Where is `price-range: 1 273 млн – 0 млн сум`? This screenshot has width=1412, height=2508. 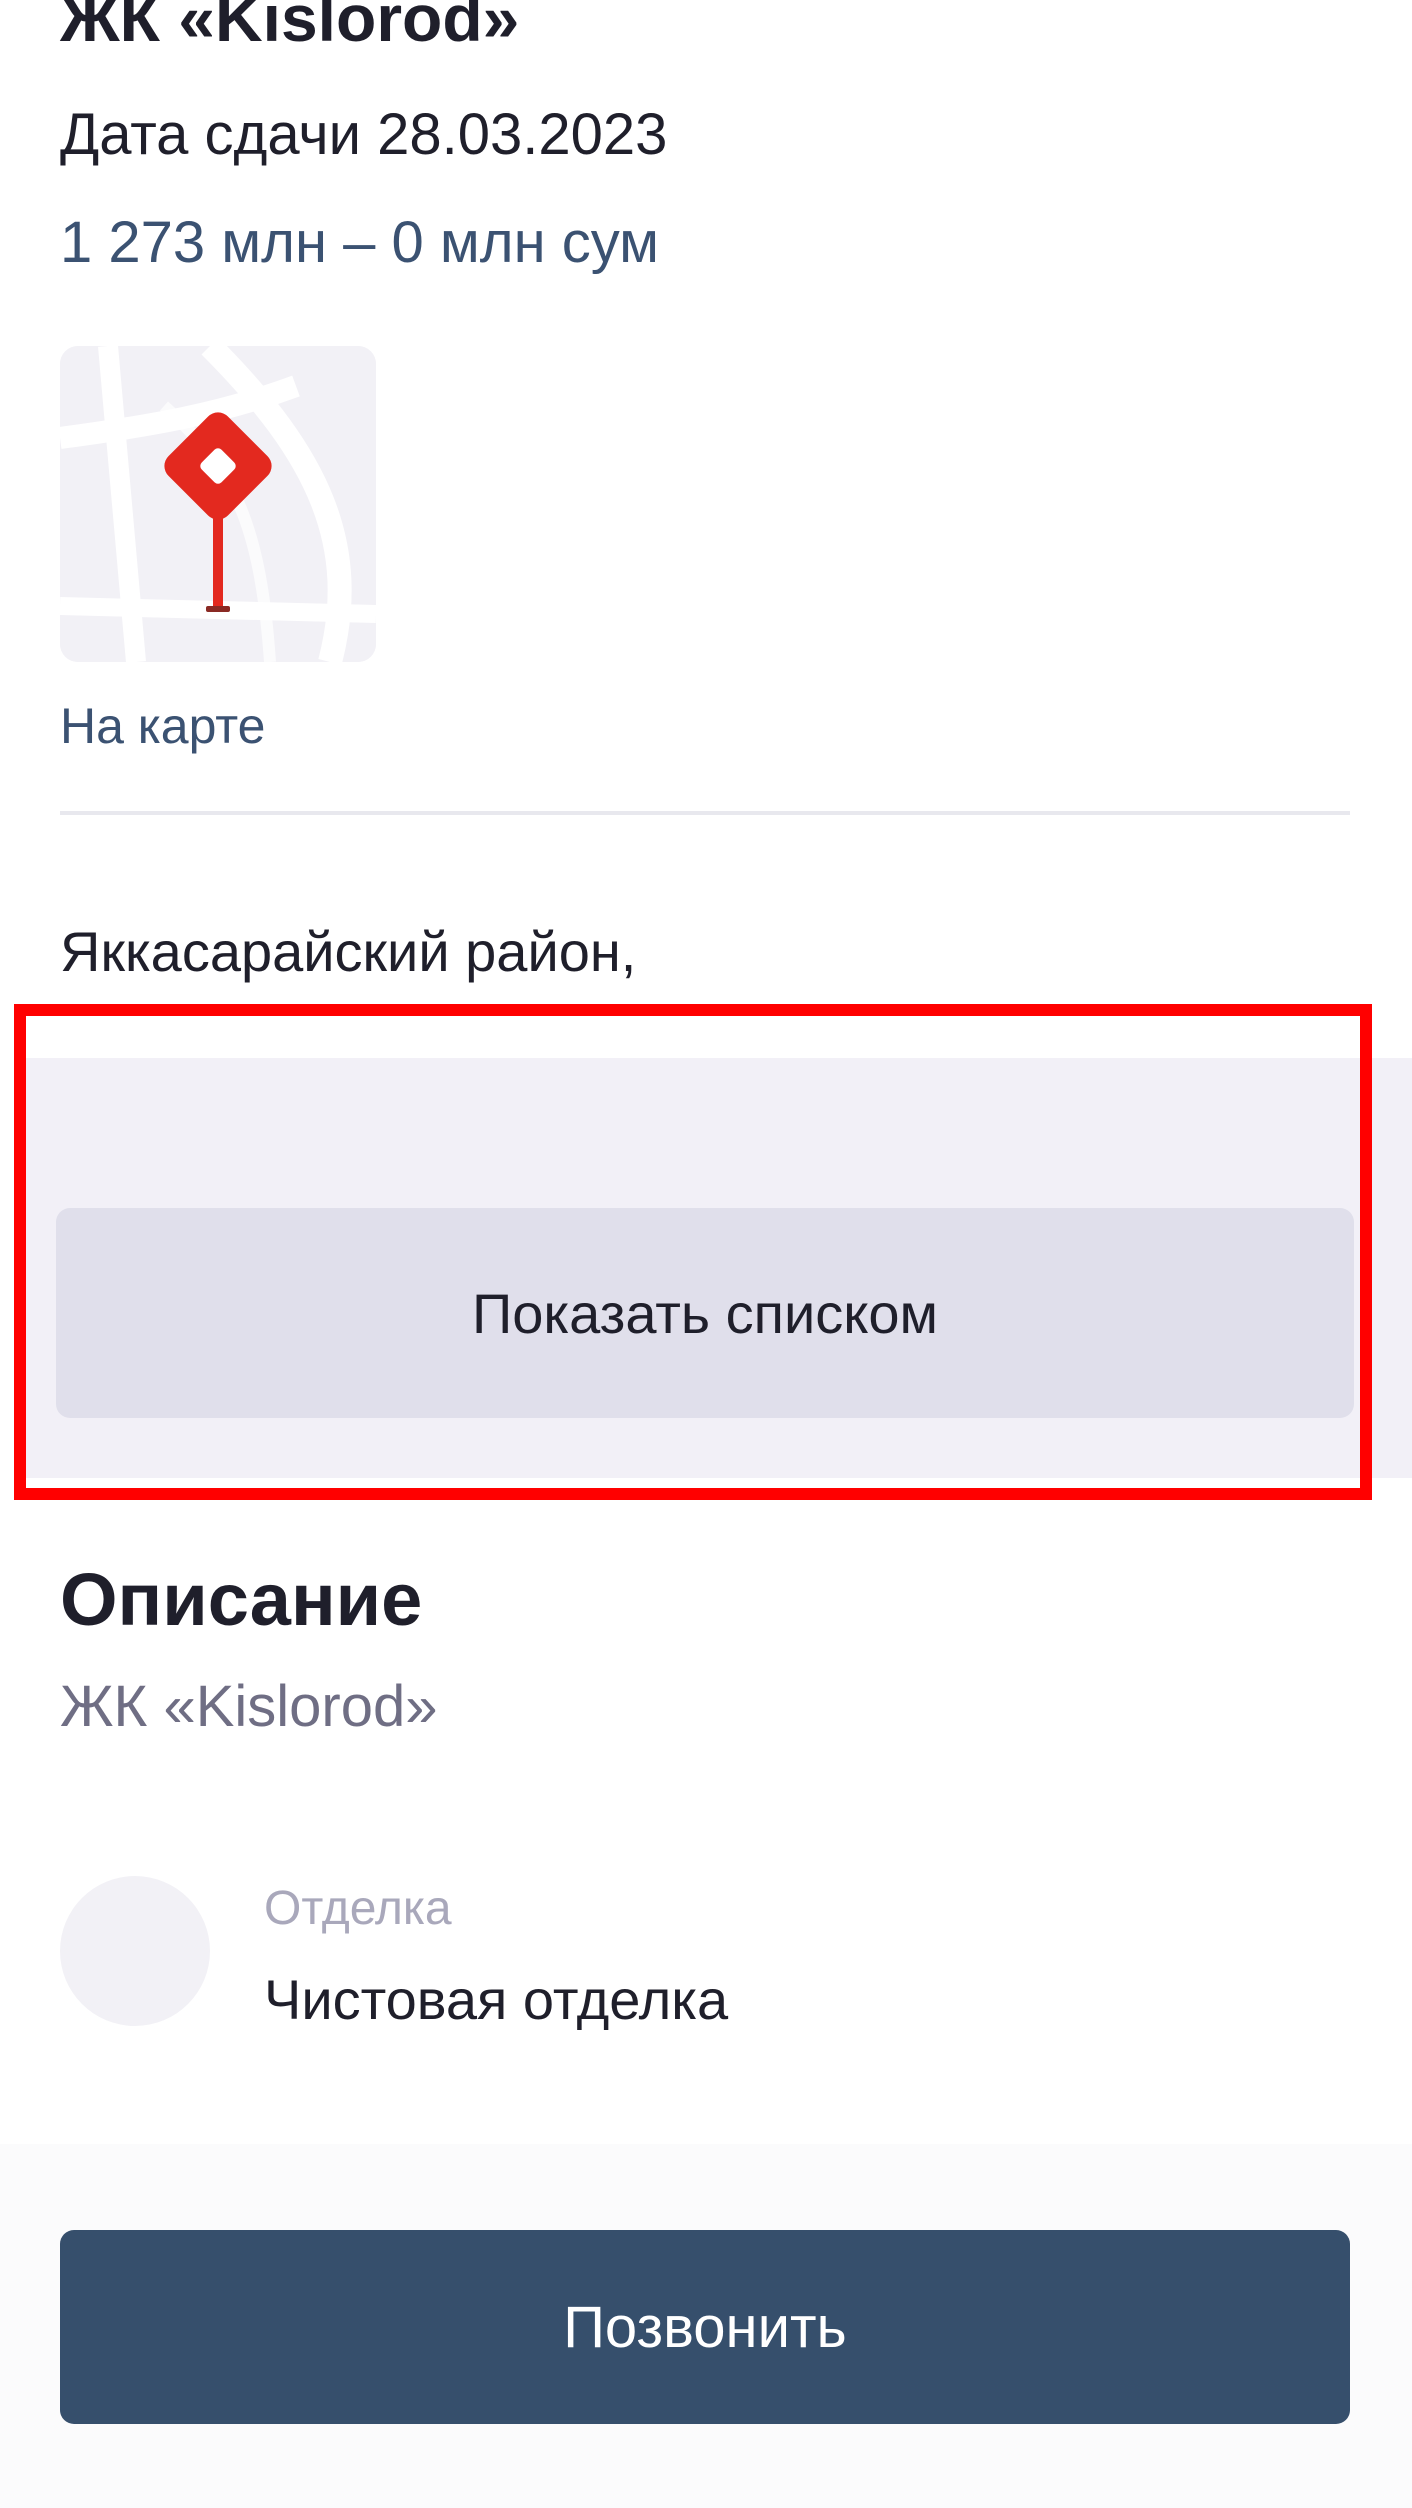
price-range: 1 273 млн – 0 млн сум is located at coordinates (359, 242).